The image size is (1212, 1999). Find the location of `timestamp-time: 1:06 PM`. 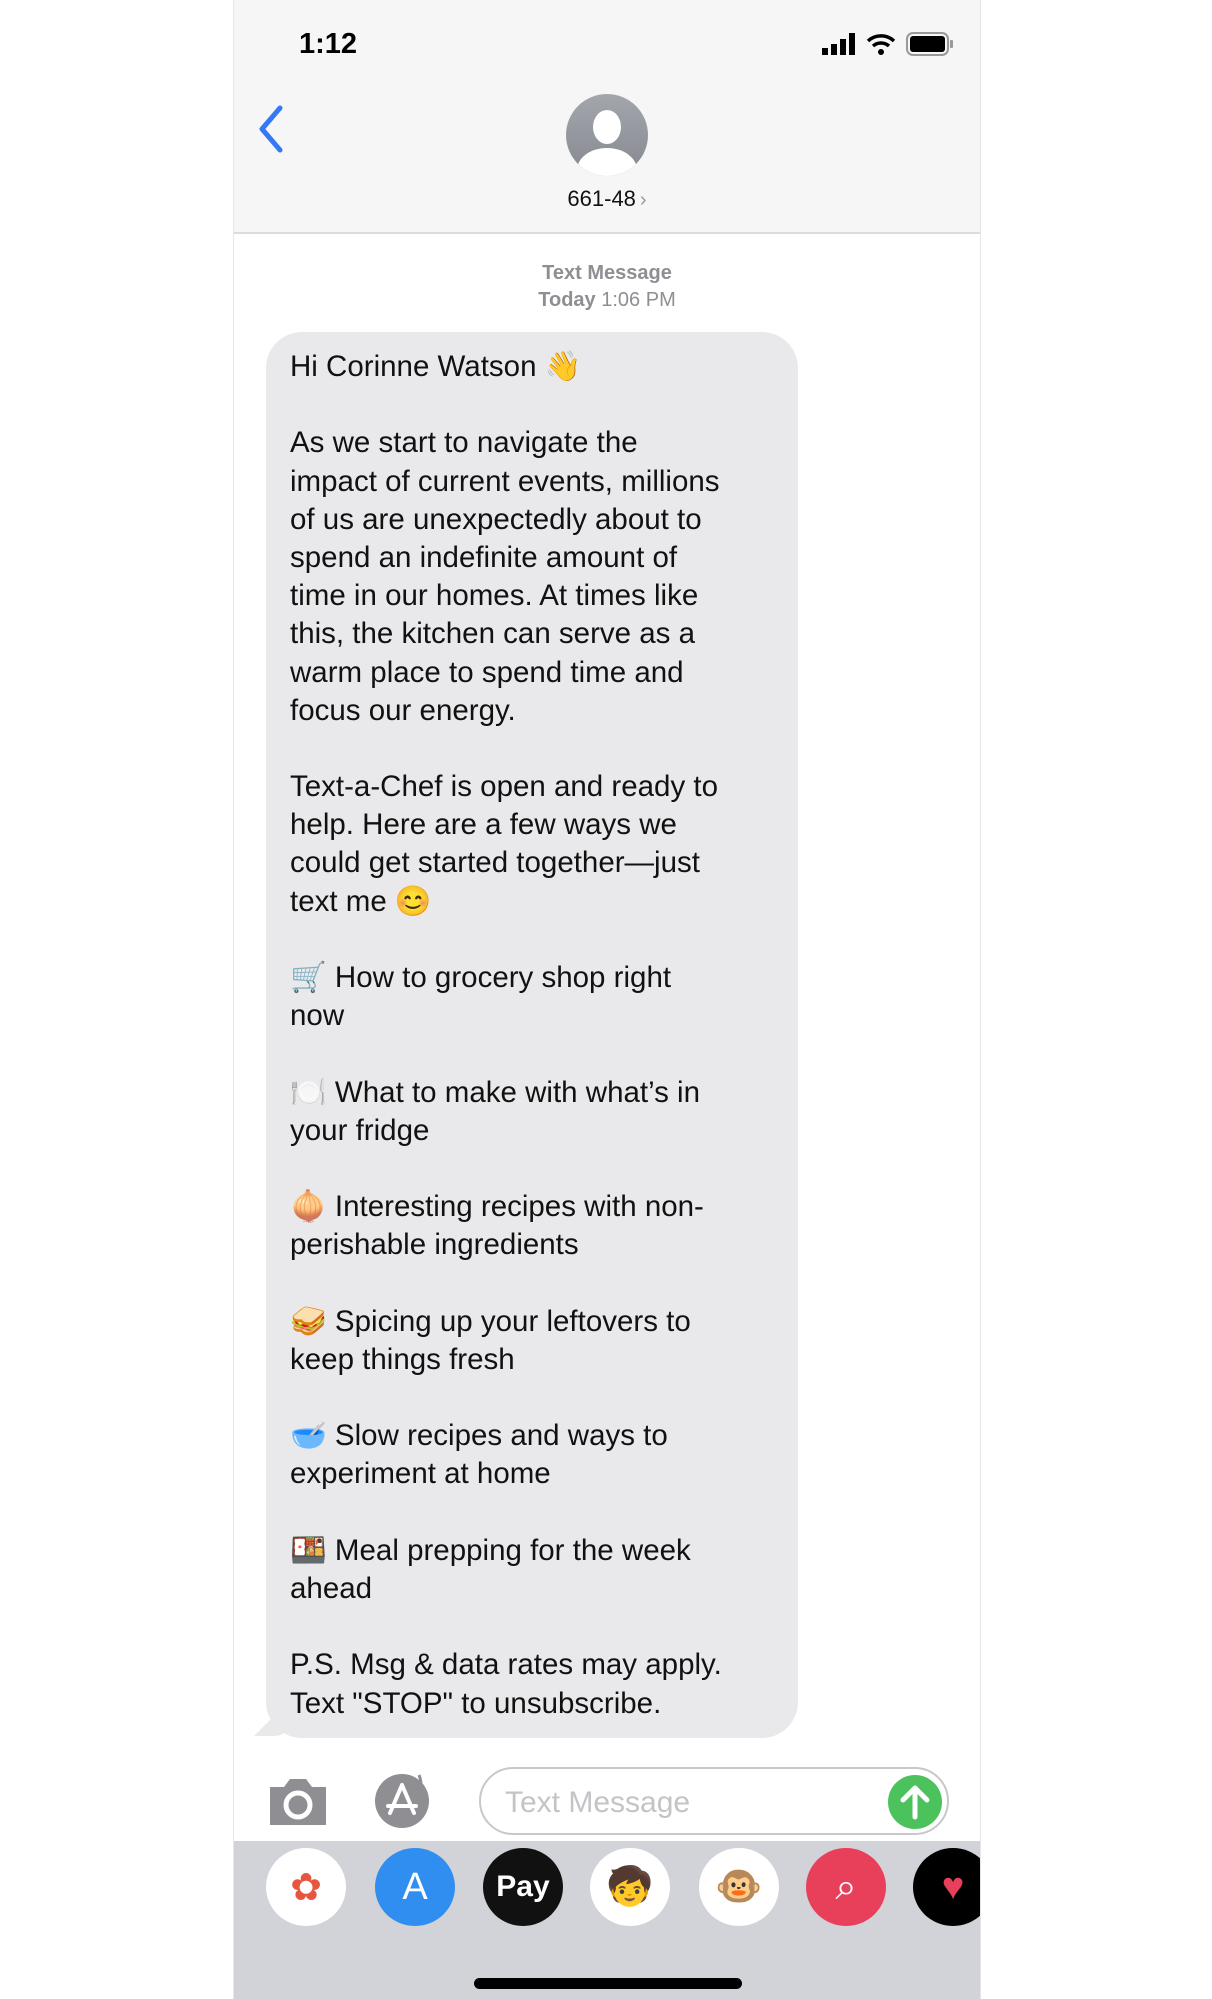

timestamp-time: 1:06 PM is located at coordinates (638, 300).